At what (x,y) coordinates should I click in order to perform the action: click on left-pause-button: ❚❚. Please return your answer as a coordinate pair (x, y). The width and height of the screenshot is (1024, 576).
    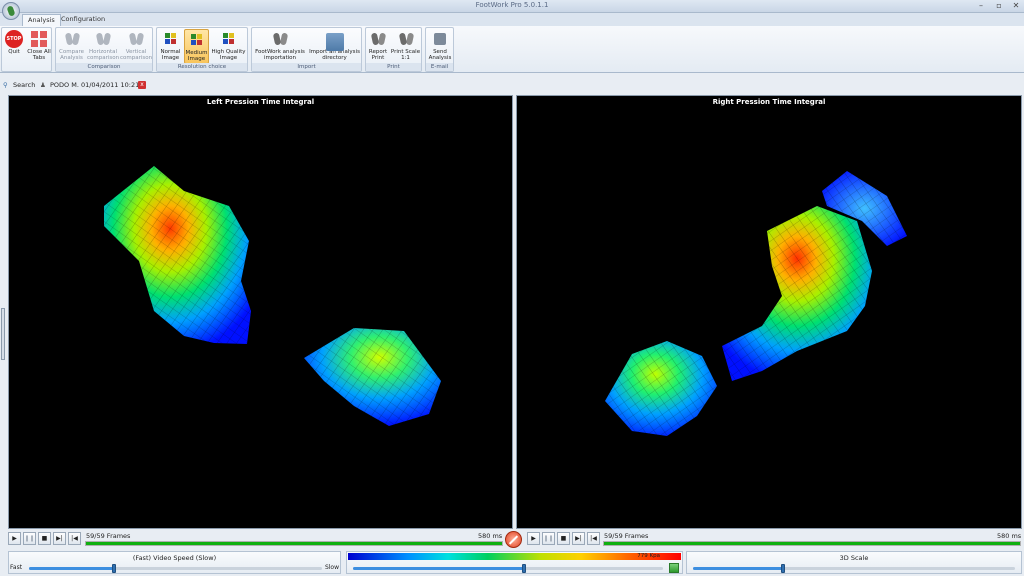
    Looking at the image, I should click on (29, 538).